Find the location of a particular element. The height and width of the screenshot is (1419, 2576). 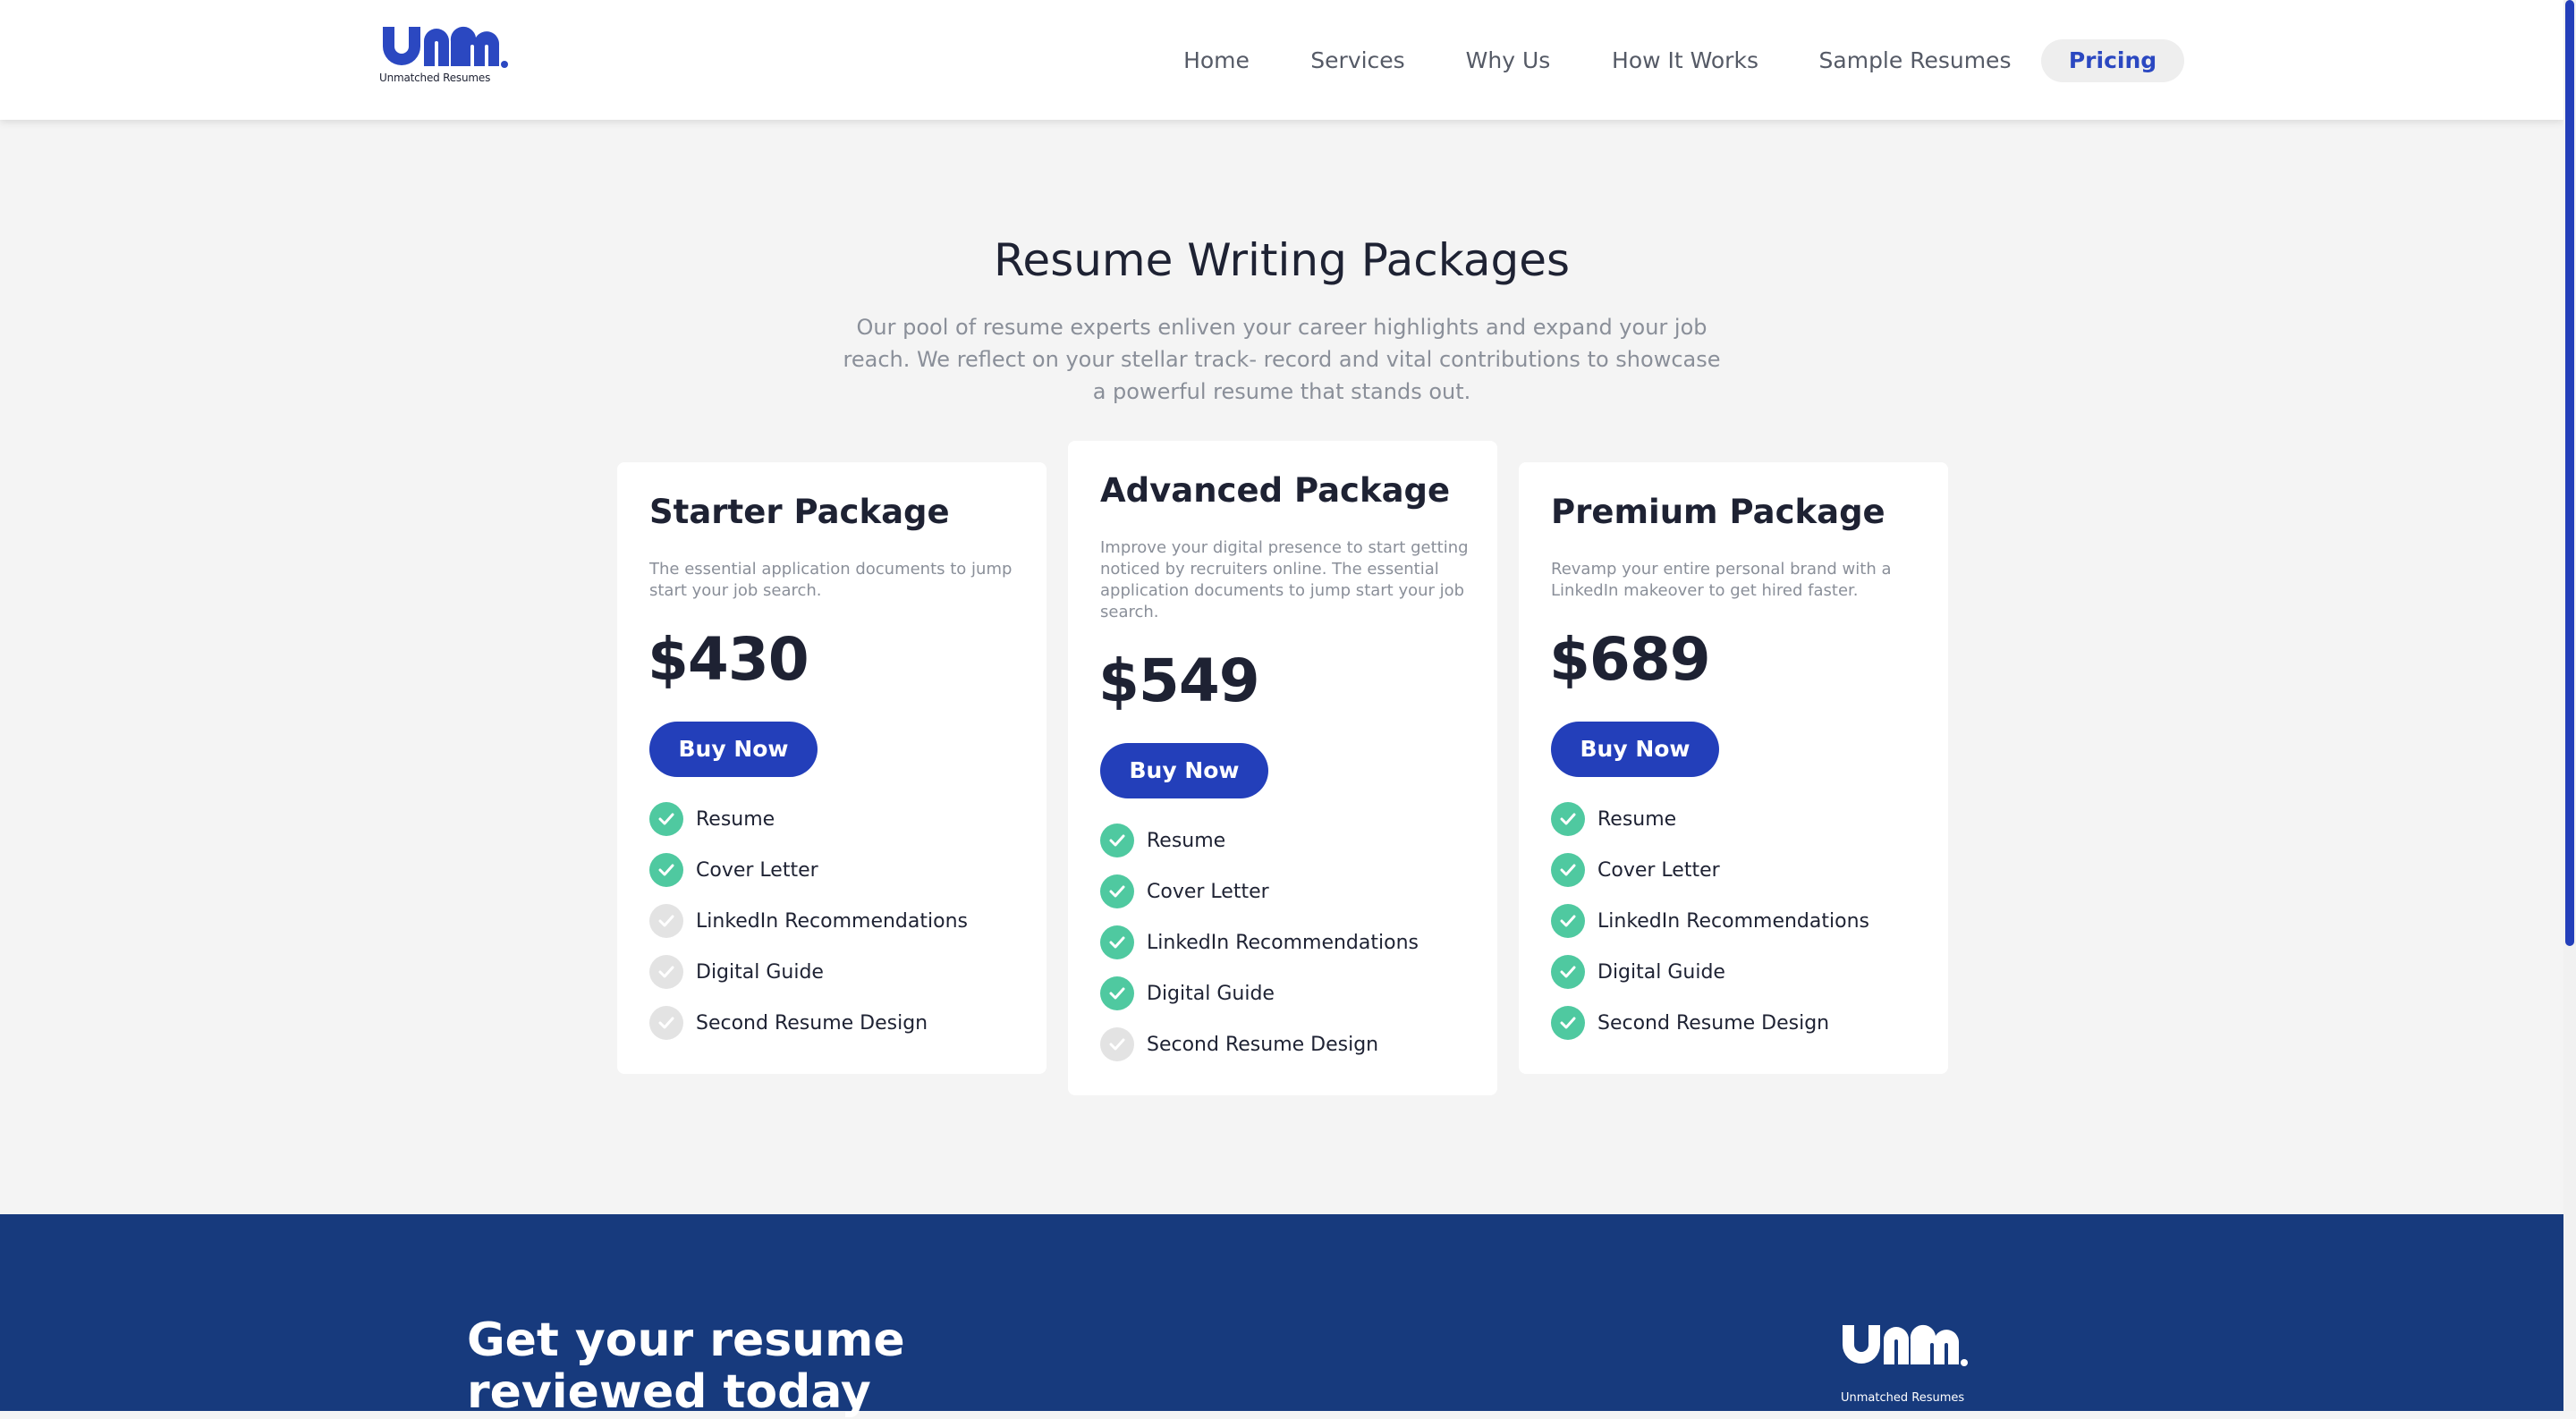

brand-logo: Unmatched Resumes is located at coordinates (446, 53).